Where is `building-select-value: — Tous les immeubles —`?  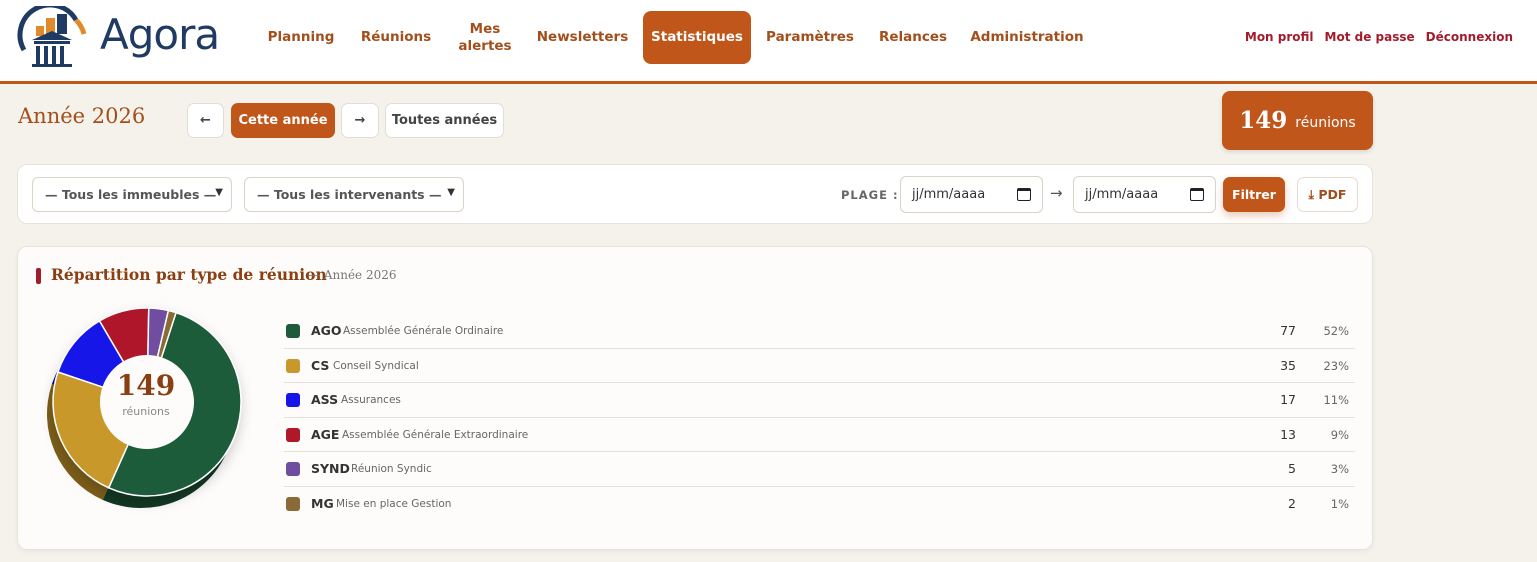 building-select-value: — Tous les immeubles — is located at coordinates (131, 194).